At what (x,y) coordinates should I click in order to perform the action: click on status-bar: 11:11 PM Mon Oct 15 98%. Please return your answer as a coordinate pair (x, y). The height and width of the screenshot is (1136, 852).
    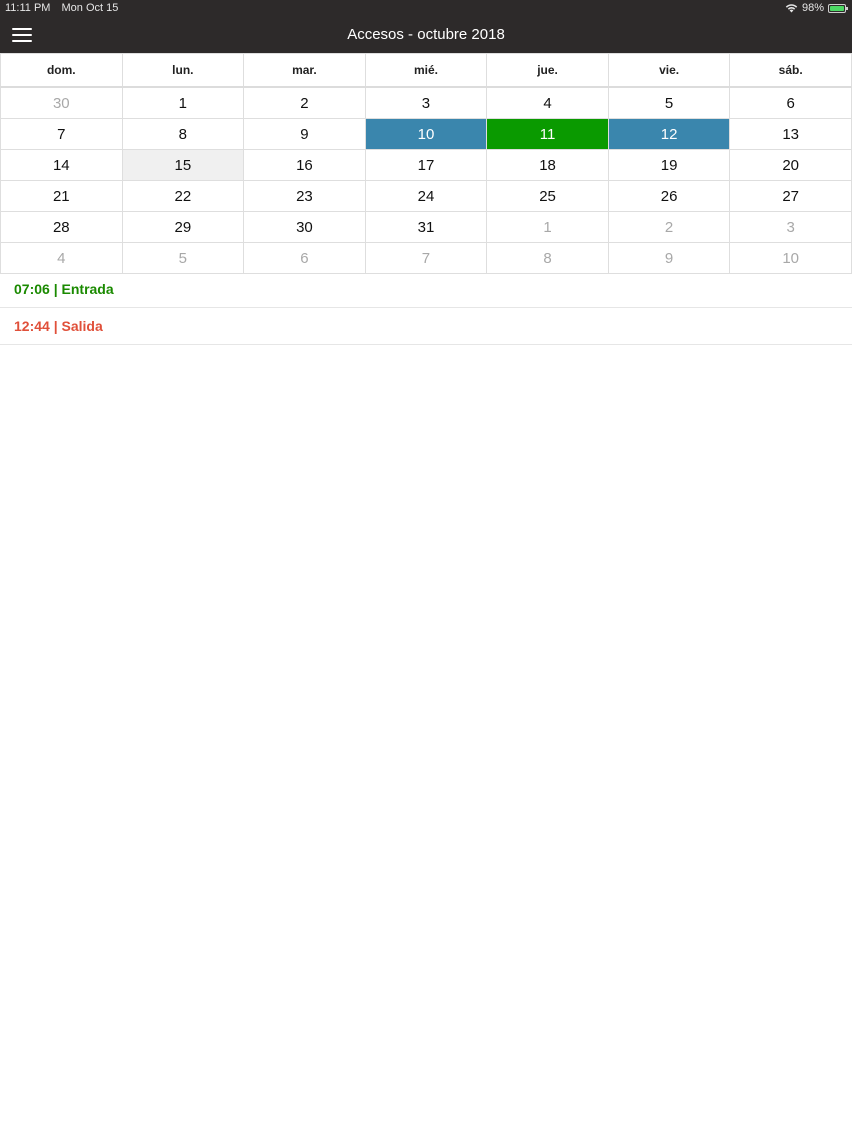
    Looking at the image, I should click on (426, 8).